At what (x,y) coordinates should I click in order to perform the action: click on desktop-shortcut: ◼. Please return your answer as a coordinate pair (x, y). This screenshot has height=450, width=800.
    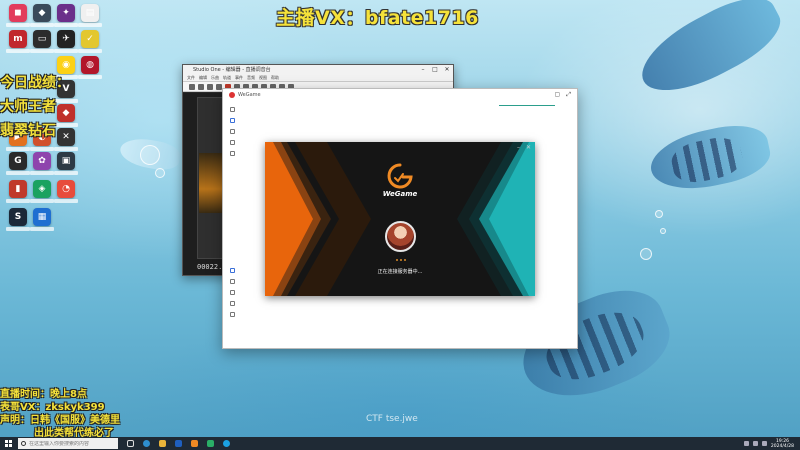
    Looking at the image, I should click on (18, 16).